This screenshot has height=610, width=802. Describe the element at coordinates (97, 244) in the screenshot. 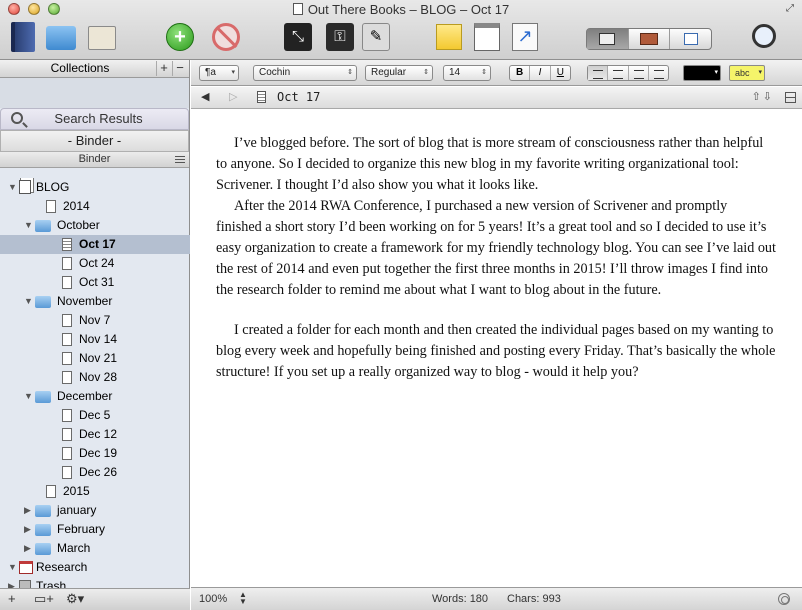

I see `binder-item-label: Oct 17` at that location.